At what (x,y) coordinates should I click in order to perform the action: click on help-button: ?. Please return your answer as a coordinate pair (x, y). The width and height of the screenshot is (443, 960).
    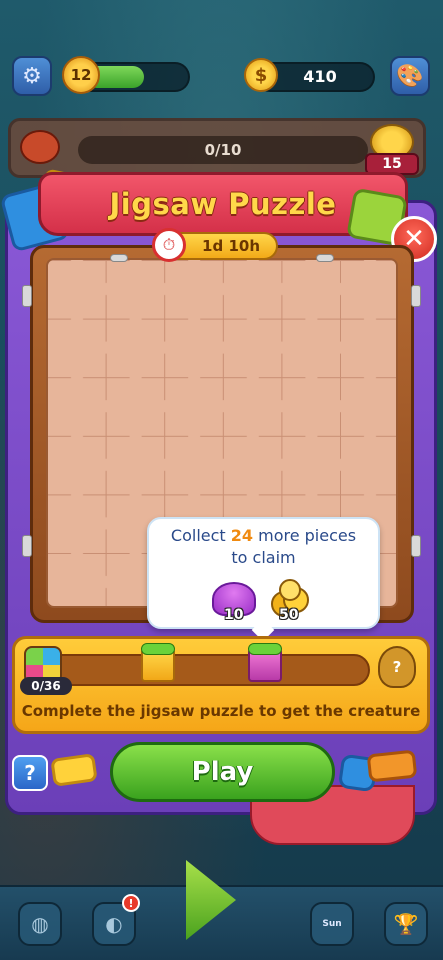
    Looking at the image, I should click on (30, 773).